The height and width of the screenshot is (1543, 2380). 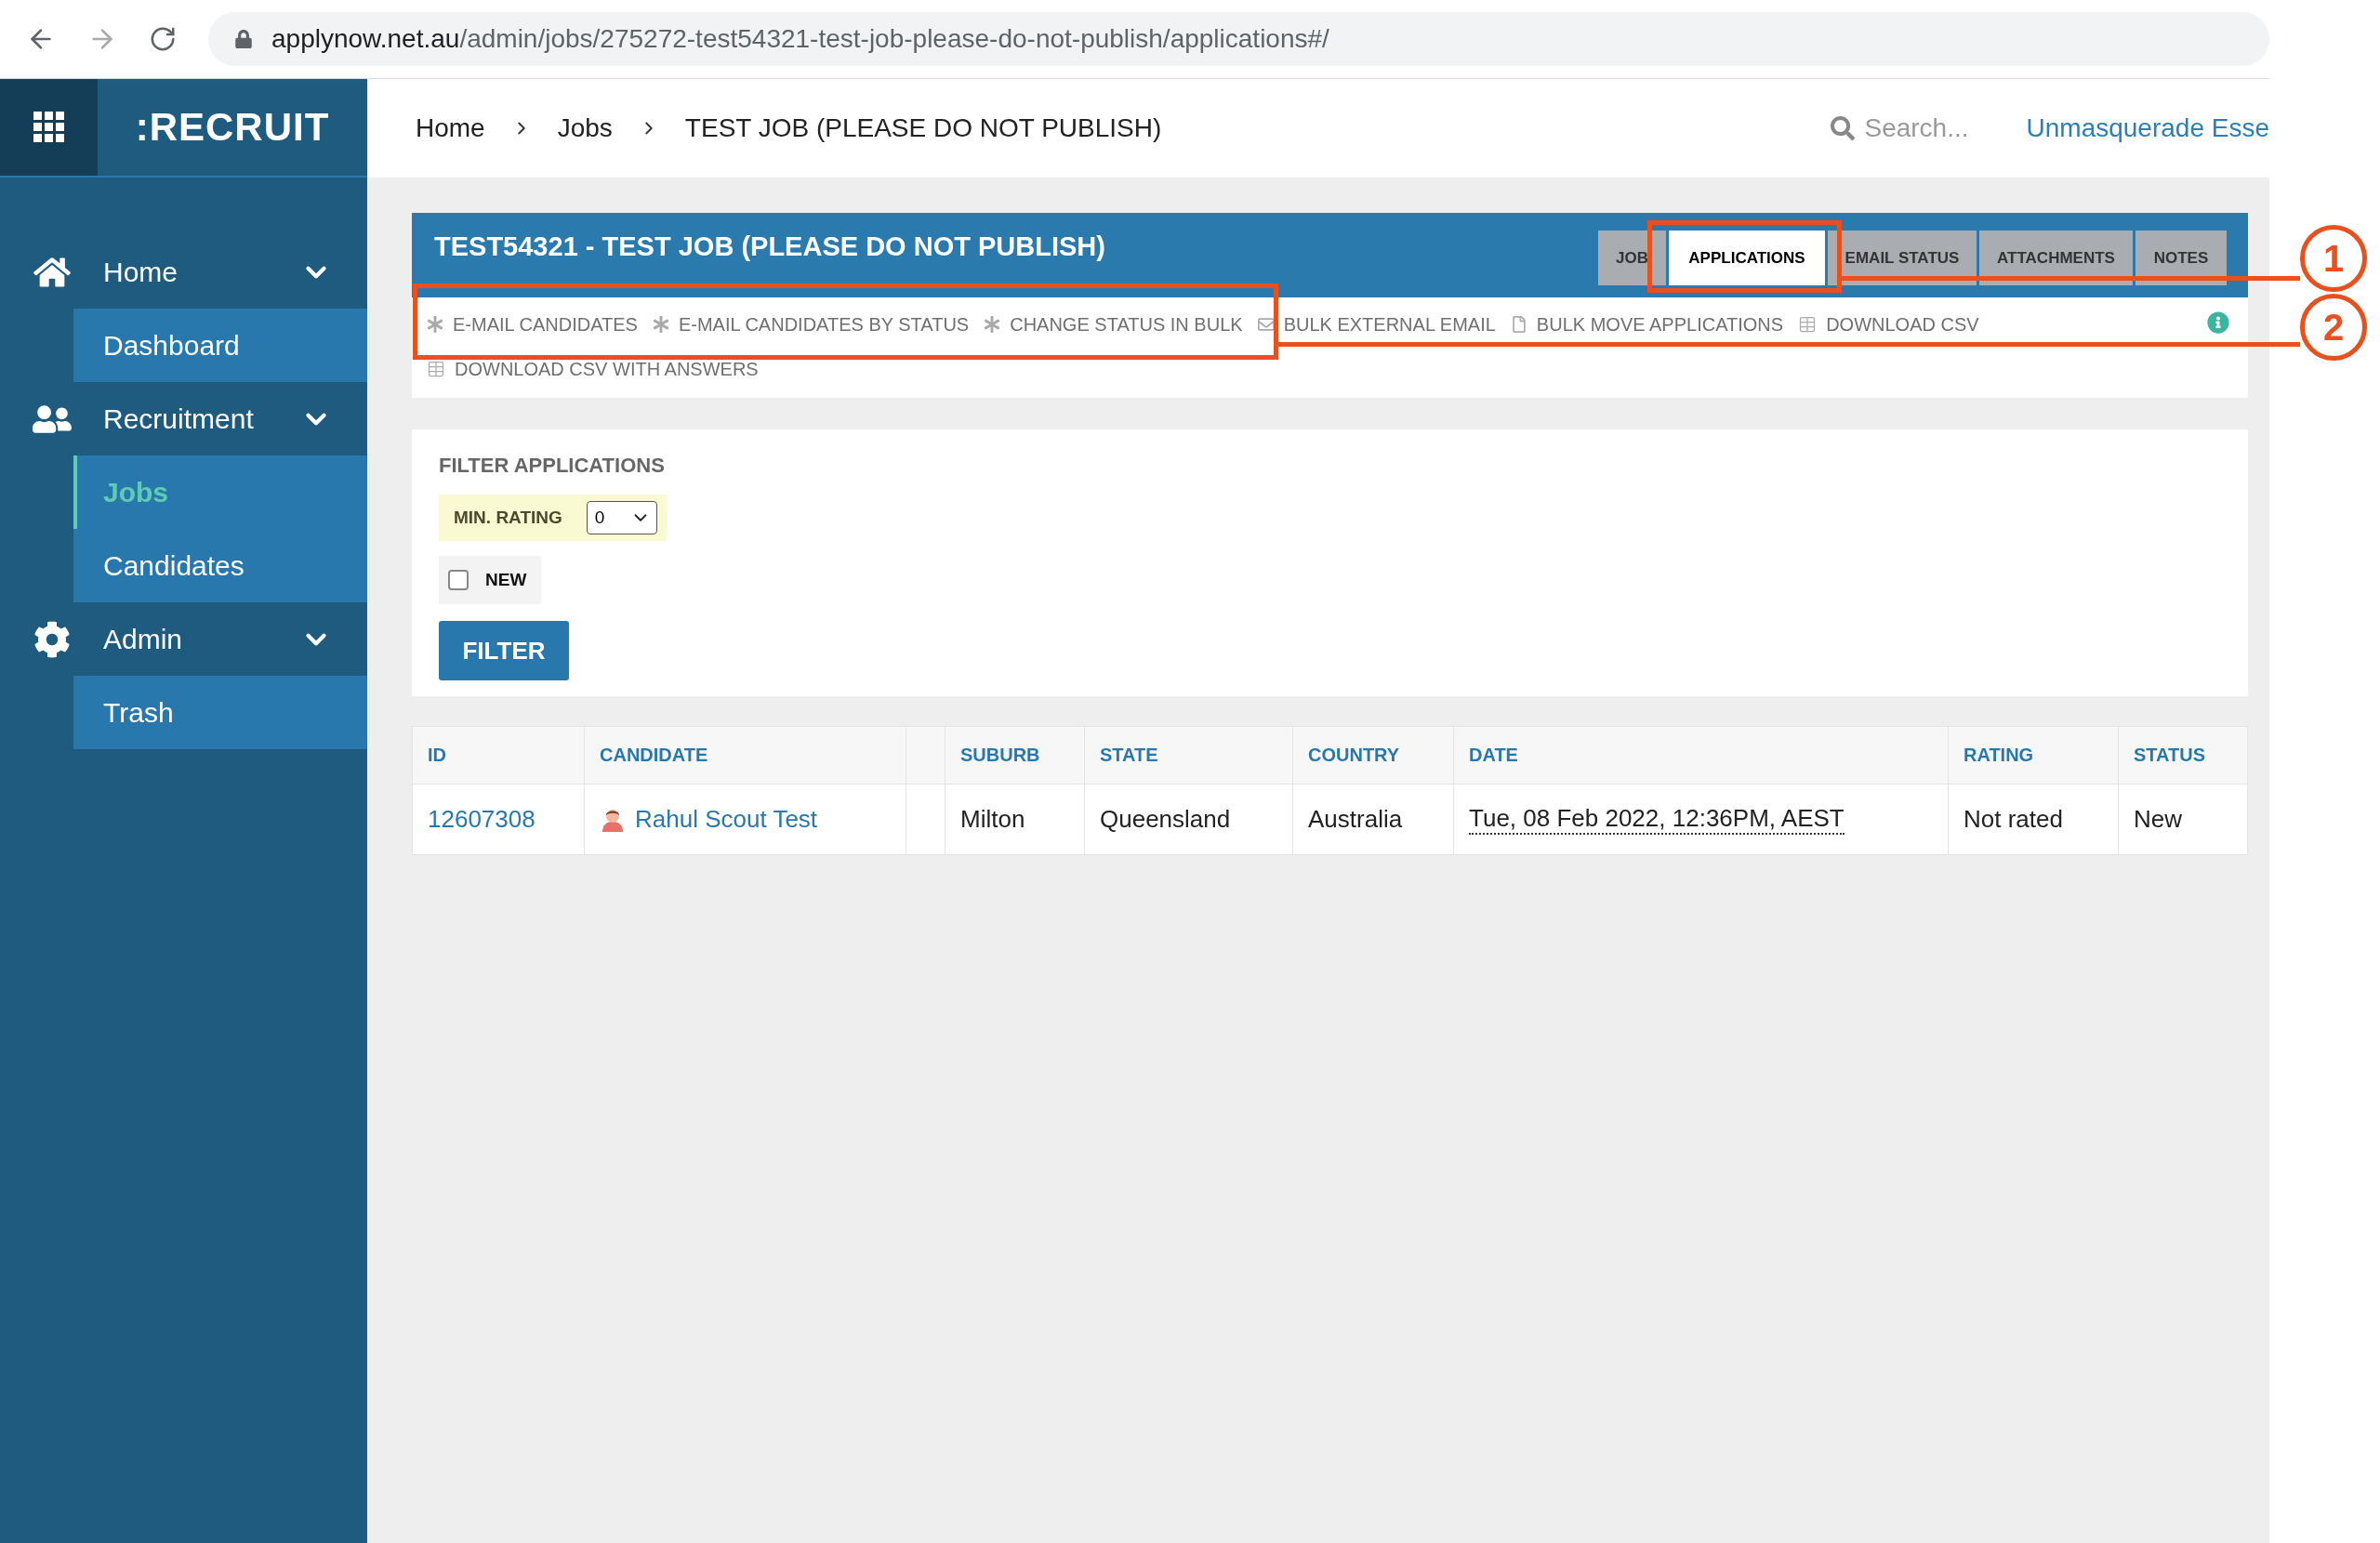 I want to click on date-text: Tue, 08 Feb 2022, 12:36PM, AEST, so click(x=1656, y=819).